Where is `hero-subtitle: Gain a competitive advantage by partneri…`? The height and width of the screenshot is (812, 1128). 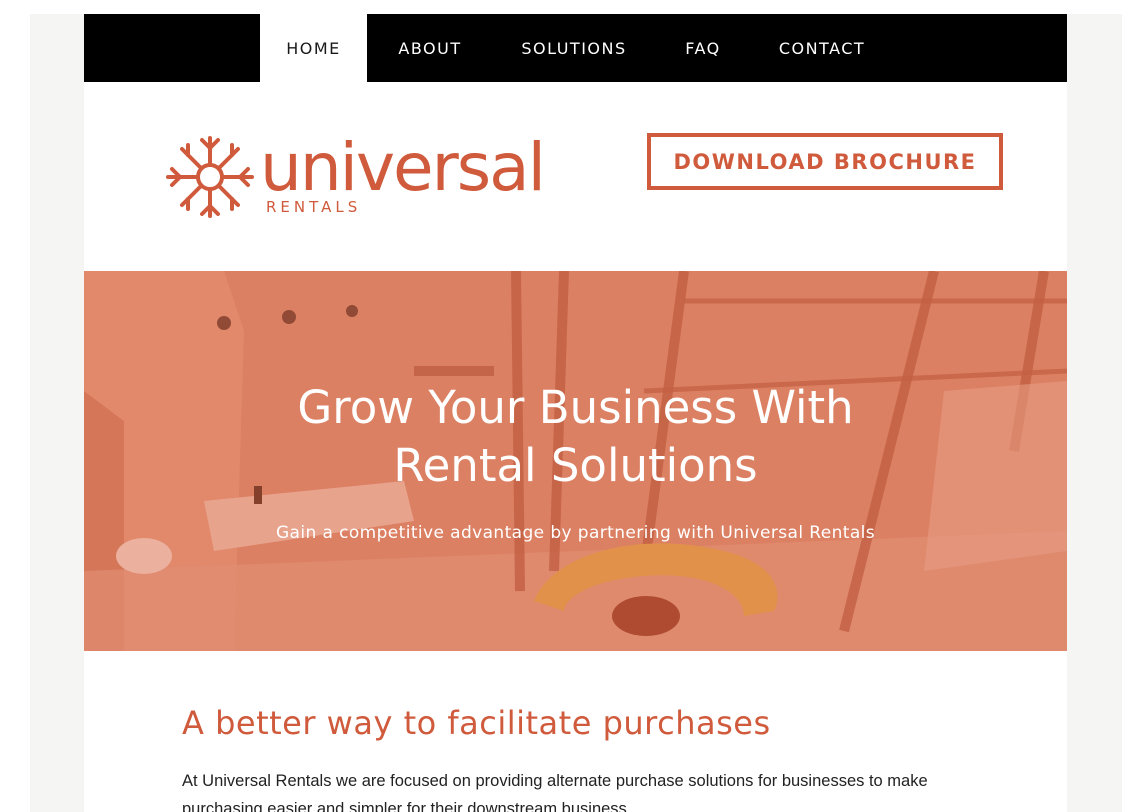
hero-subtitle: Gain a competitive advantage by partneri… is located at coordinates (575, 533).